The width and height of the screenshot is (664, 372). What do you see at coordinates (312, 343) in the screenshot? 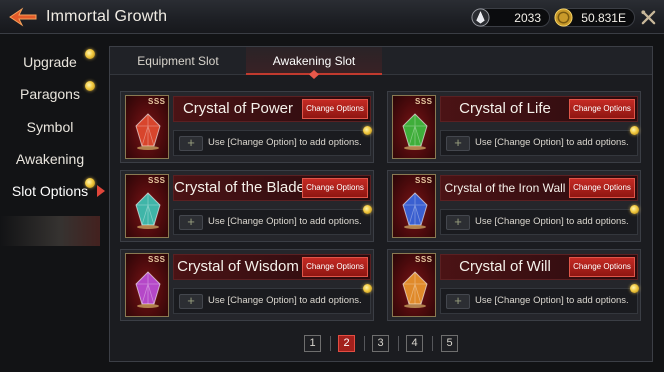
I see `page-button-1: 1` at bounding box center [312, 343].